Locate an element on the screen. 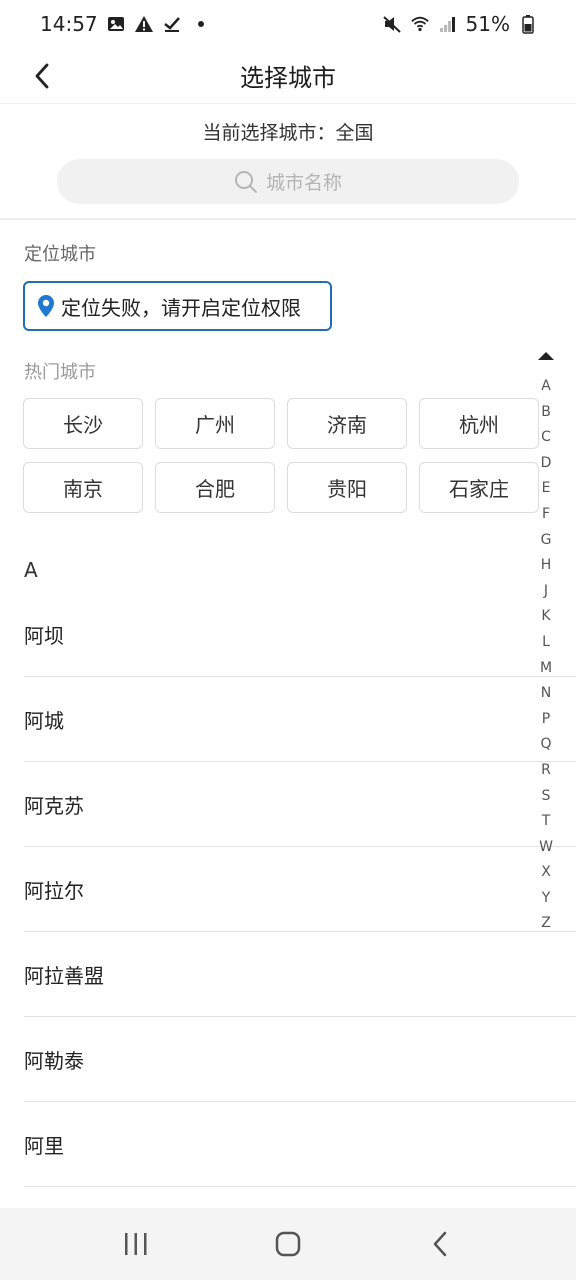 The width and height of the screenshot is (576, 1280). mute-icon is located at coordinates (392, 24).